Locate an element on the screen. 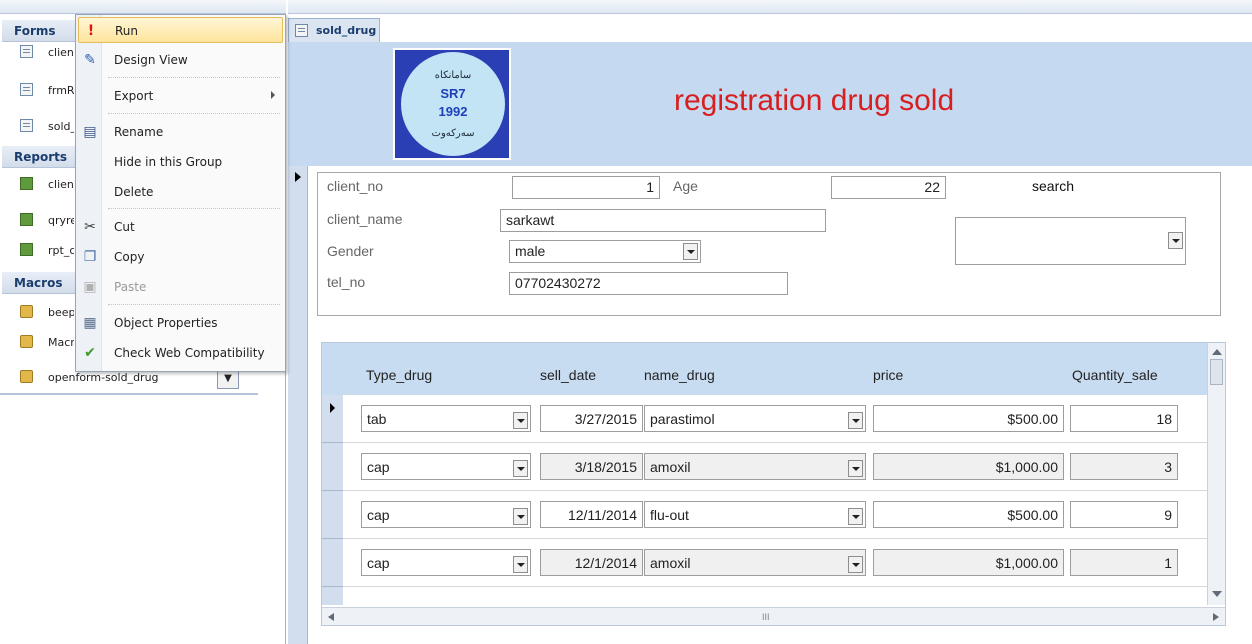 The width and height of the screenshot is (1252, 644). menu-item-label: Object Properties is located at coordinates (166, 323).